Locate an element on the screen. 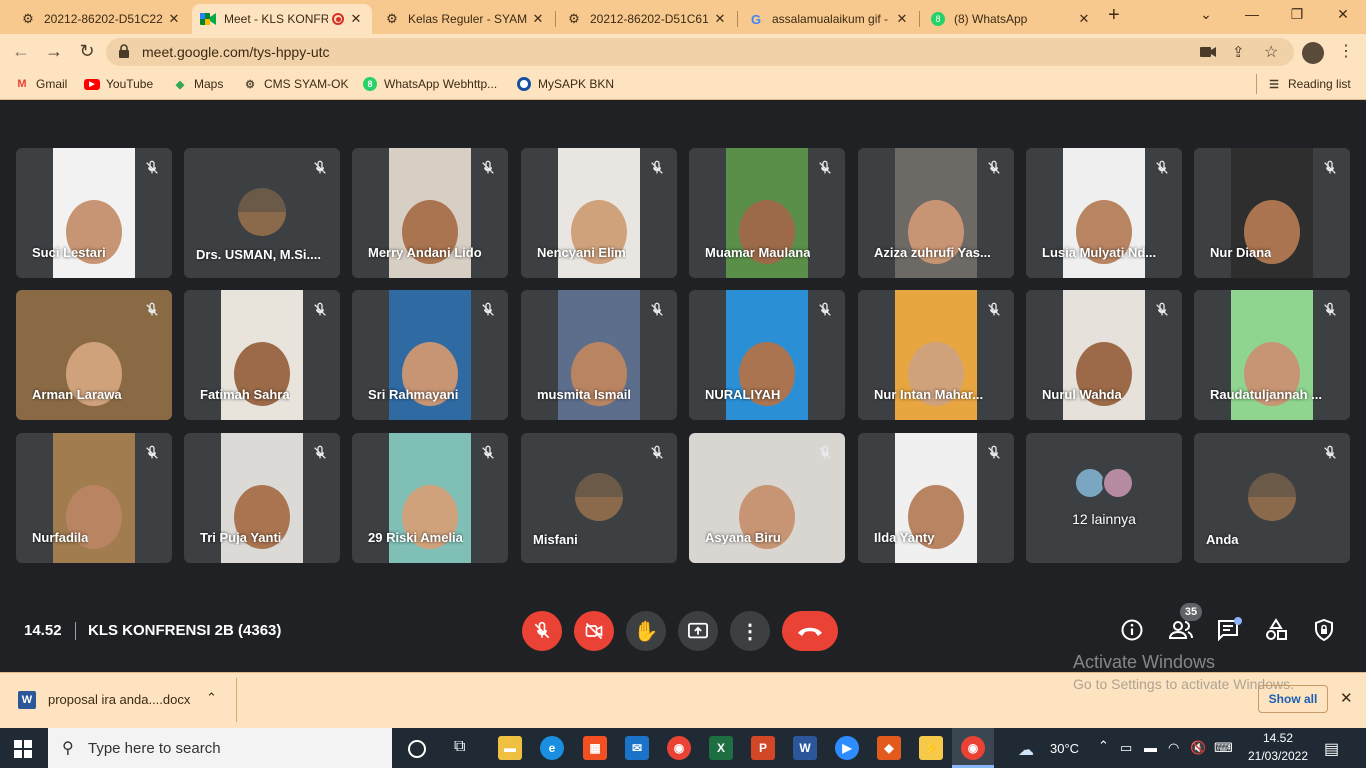 This screenshot has height=768, width=1366. restore-icon: ❐ is located at coordinates (1297, 14).